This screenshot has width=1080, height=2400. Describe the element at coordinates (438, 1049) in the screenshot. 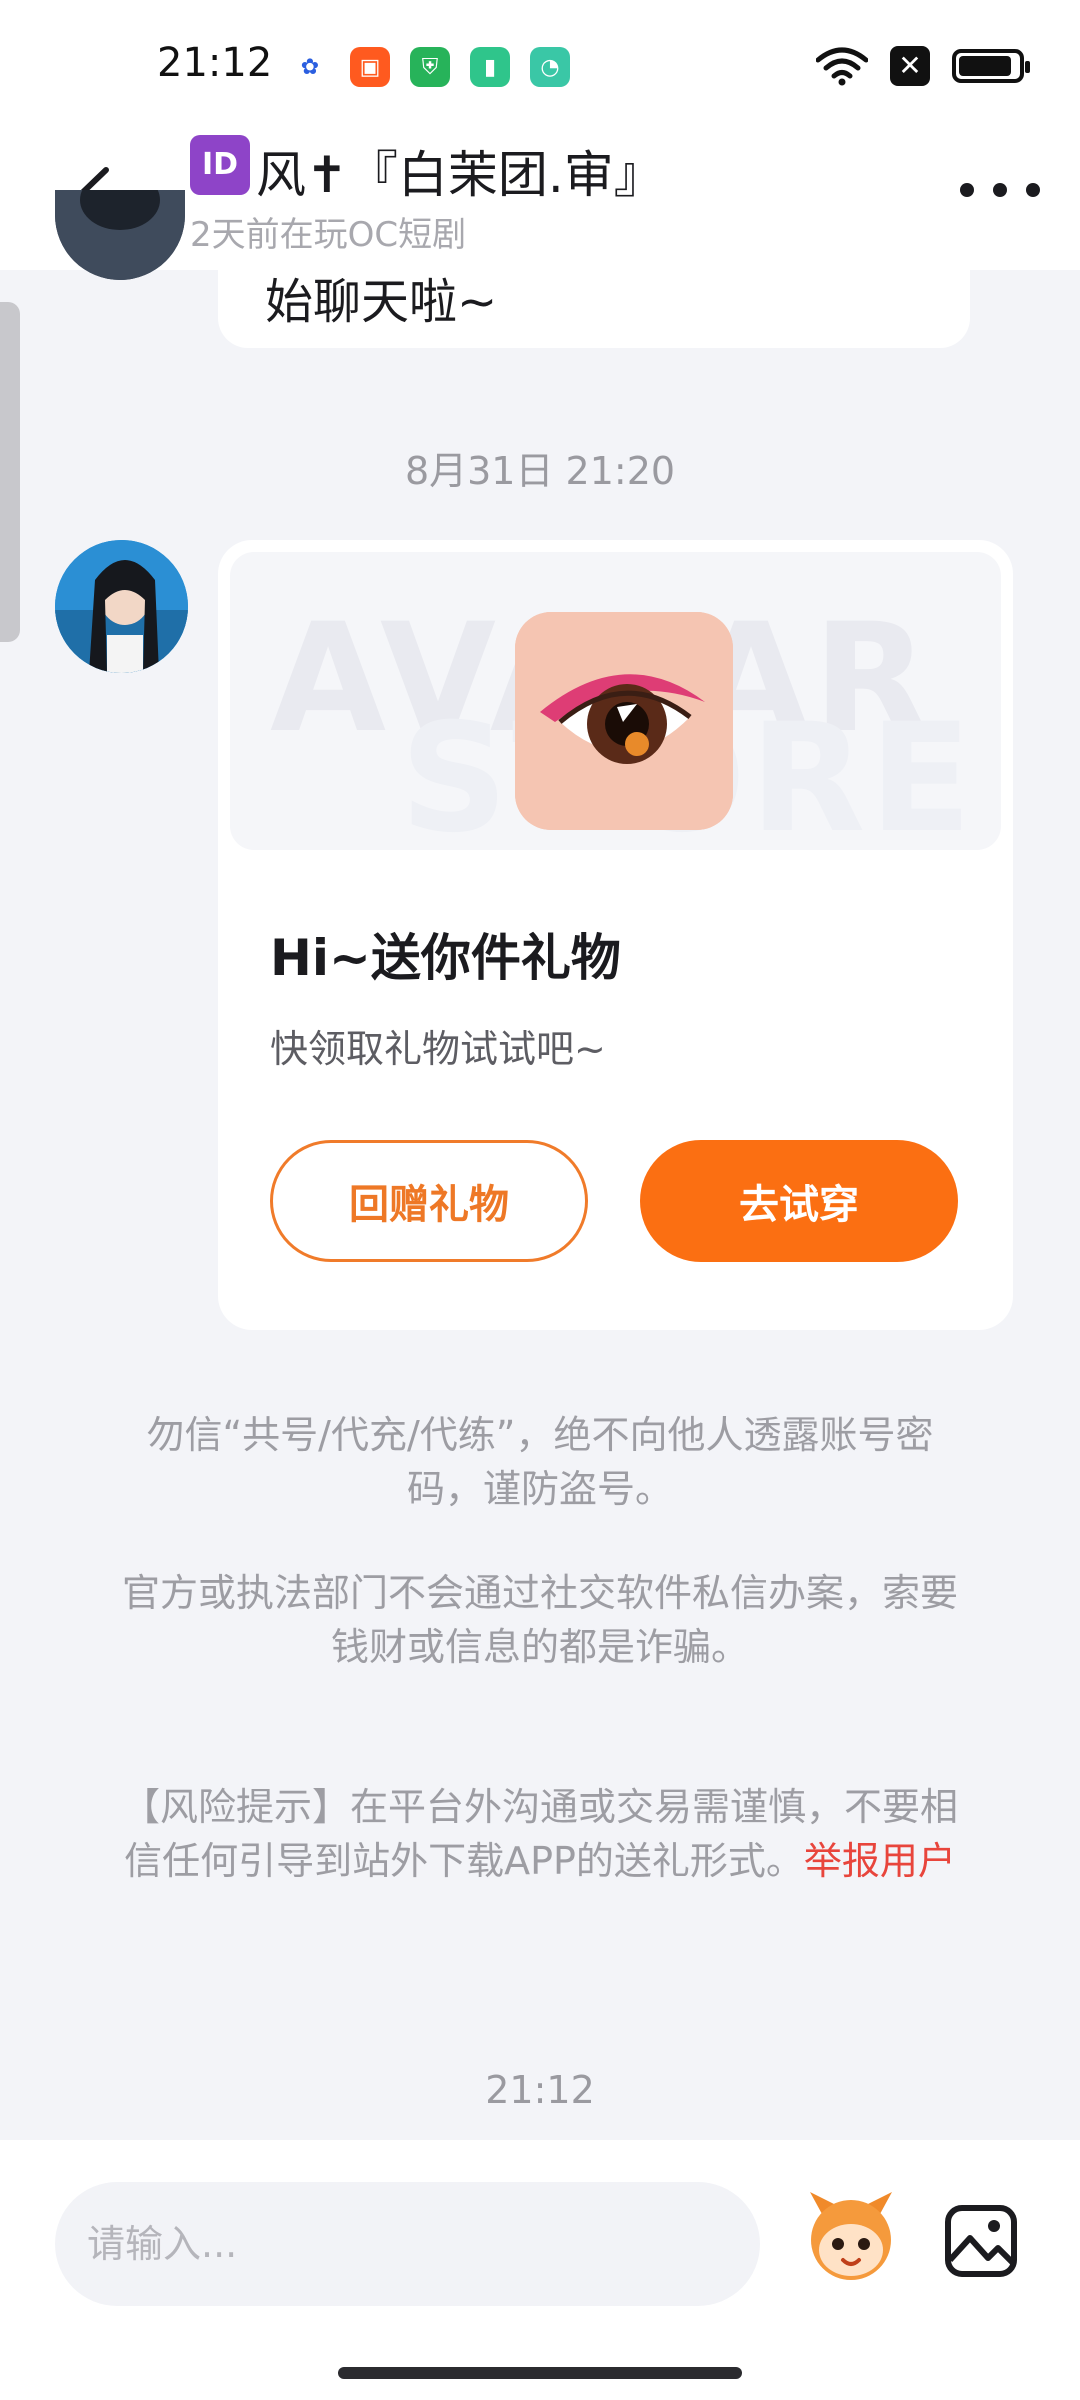

I see `gift-description: 快领取礼物试试吧~` at that location.